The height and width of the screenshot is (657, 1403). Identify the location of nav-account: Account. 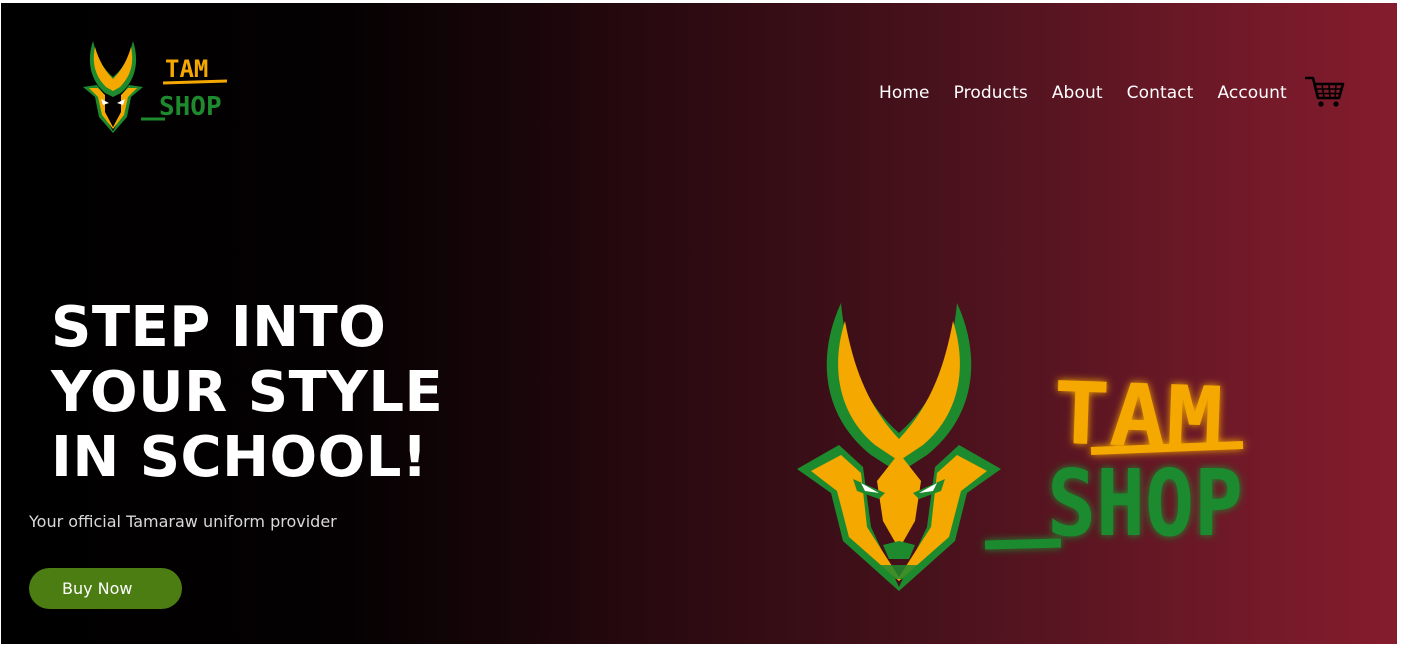
(1251, 93).